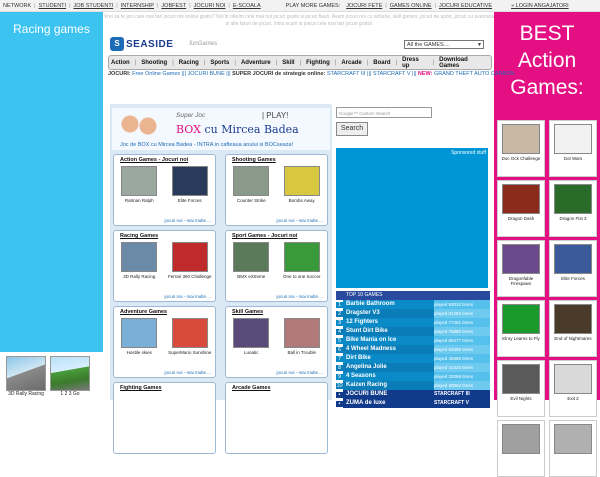 The width and height of the screenshot is (600, 477). I want to click on jocuri-label: JOCURI:, so click(119, 74).